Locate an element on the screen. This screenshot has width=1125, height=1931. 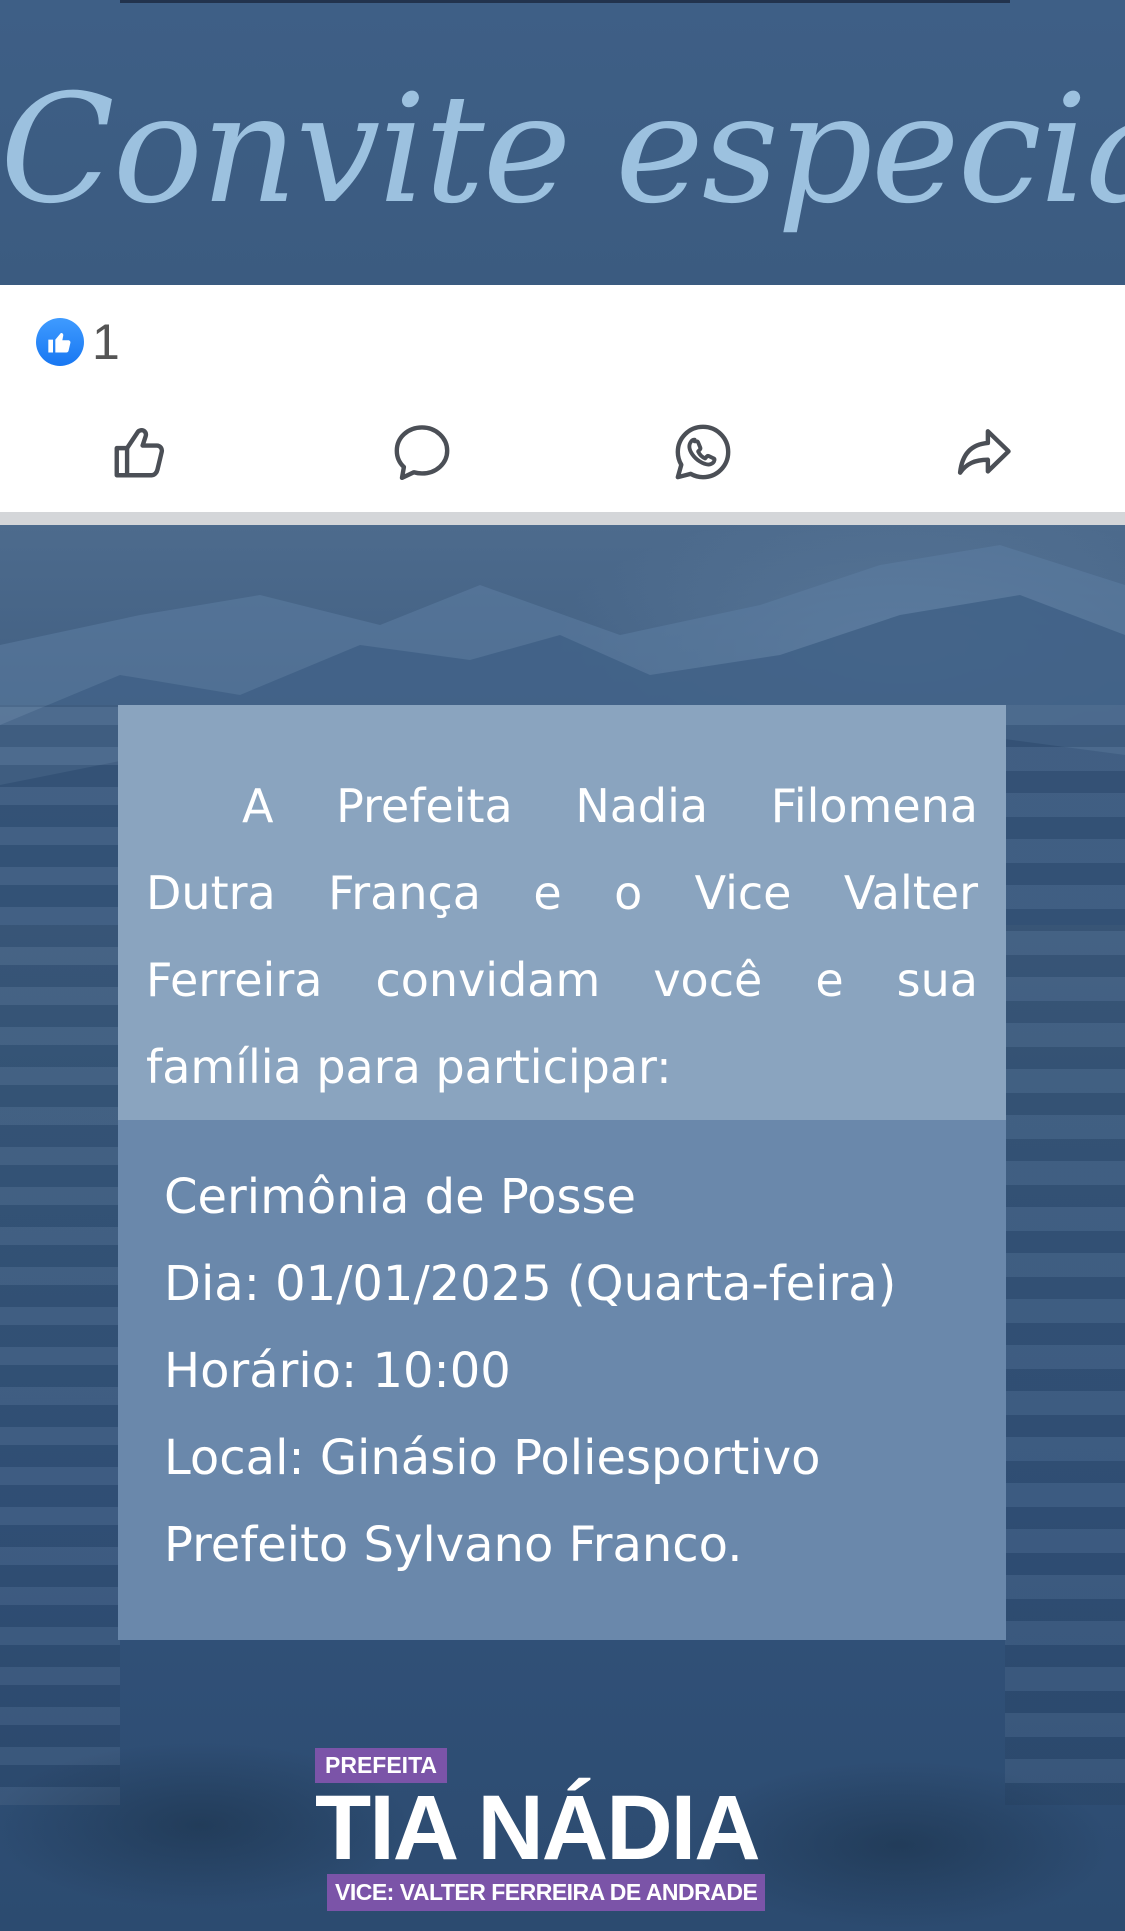
whatsapp-button is located at coordinates (703, 452).